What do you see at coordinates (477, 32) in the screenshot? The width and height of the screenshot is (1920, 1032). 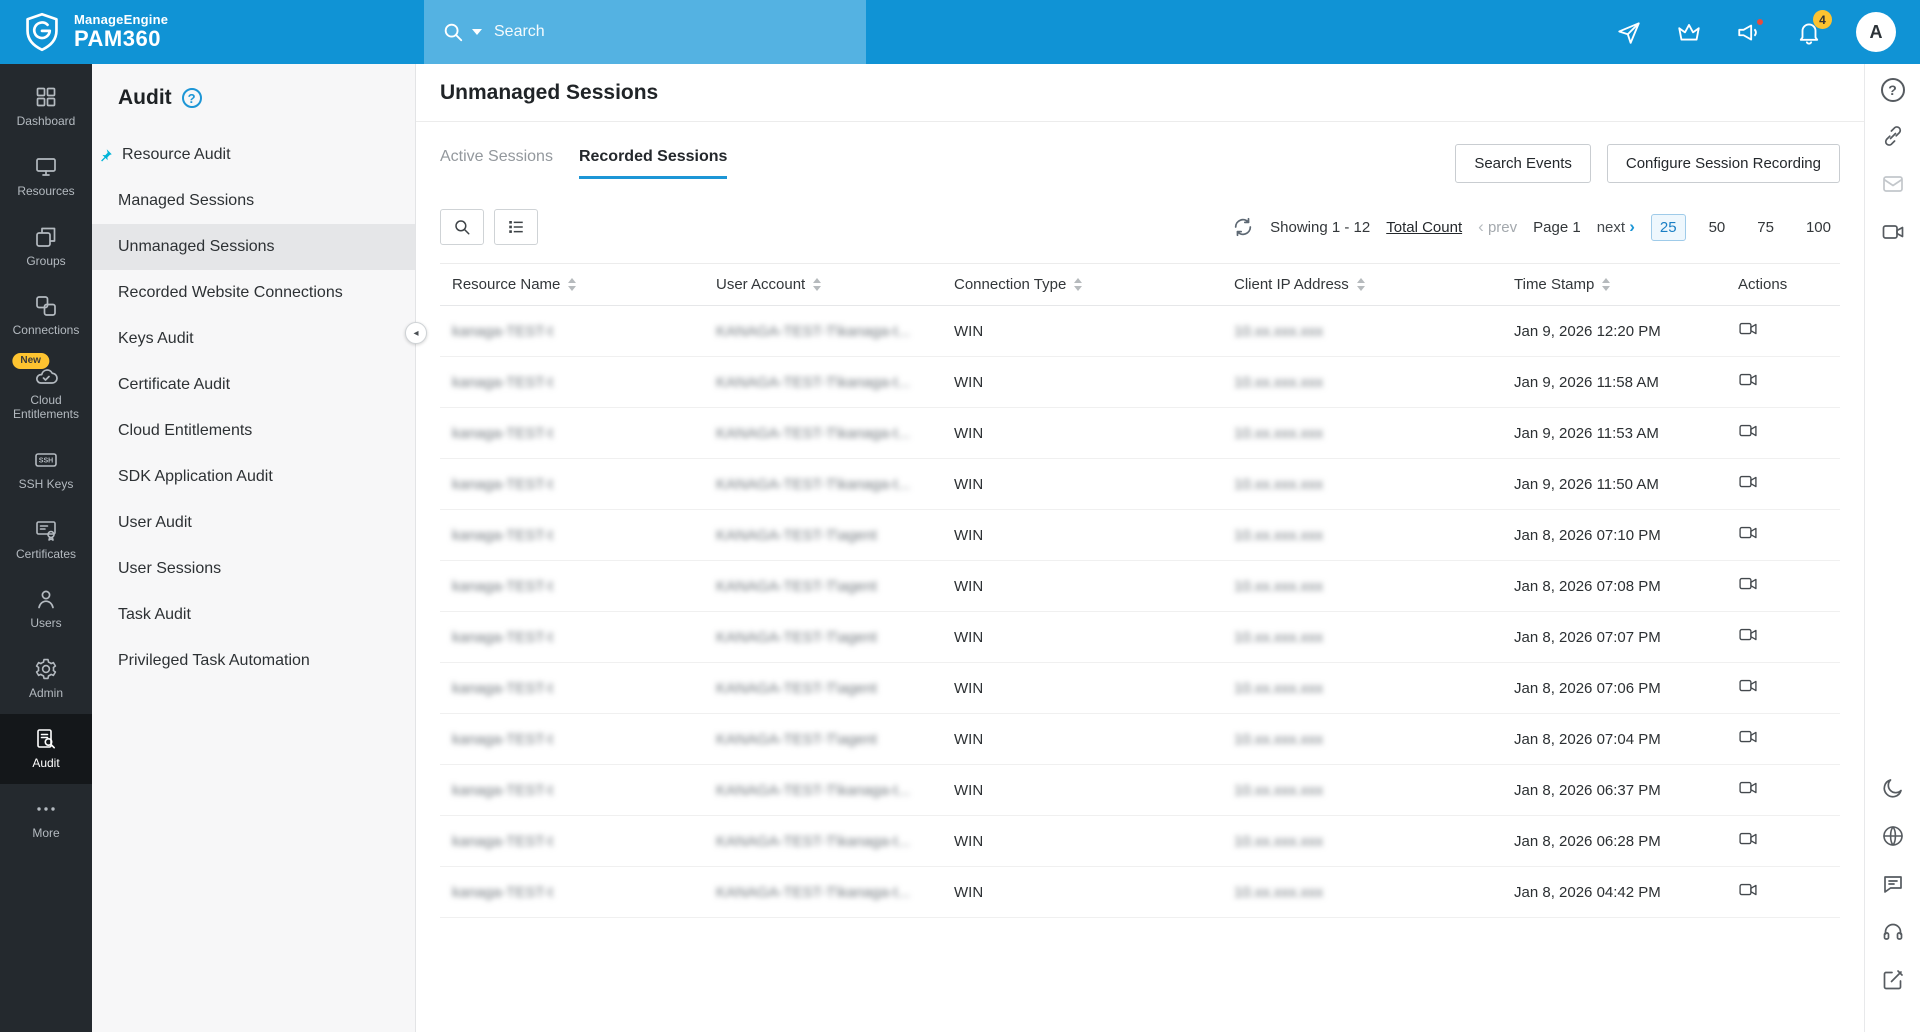 I see `search-scope-caret-icon` at bounding box center [477, 32].